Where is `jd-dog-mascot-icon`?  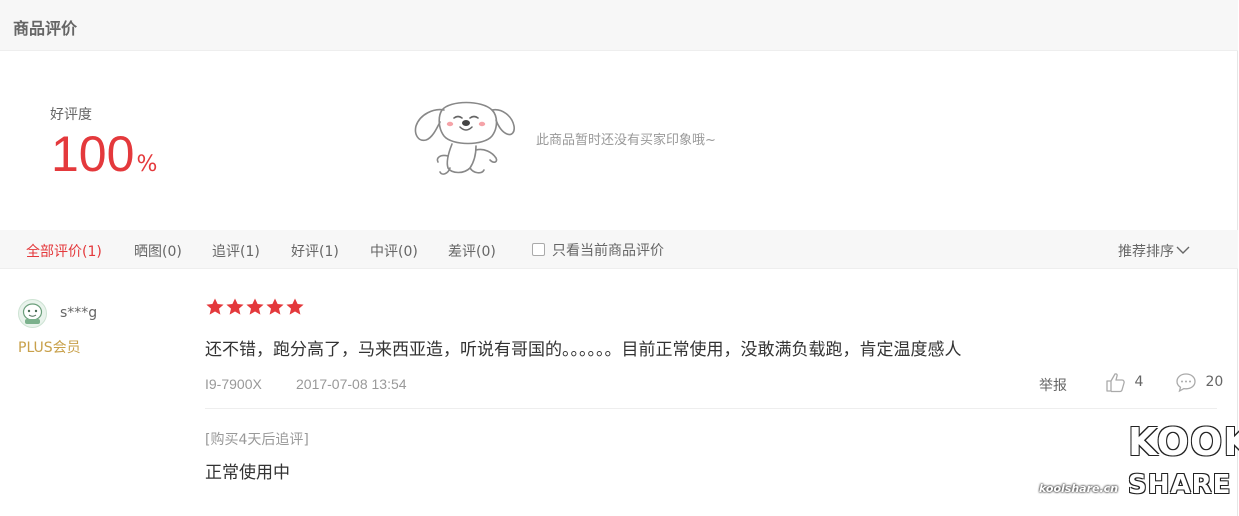 jd-dog-mascot-icon is located at coordinates (464, 138).